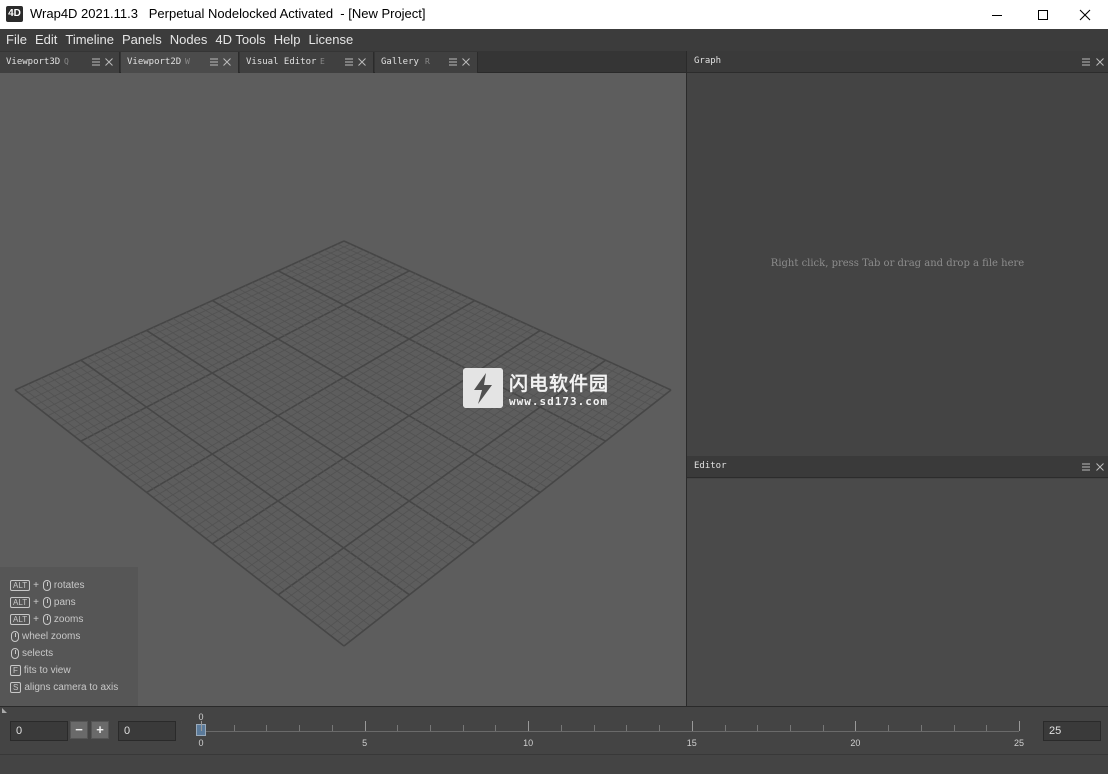  I want to click on timeline-tick-label: 0, so click(201, 743).